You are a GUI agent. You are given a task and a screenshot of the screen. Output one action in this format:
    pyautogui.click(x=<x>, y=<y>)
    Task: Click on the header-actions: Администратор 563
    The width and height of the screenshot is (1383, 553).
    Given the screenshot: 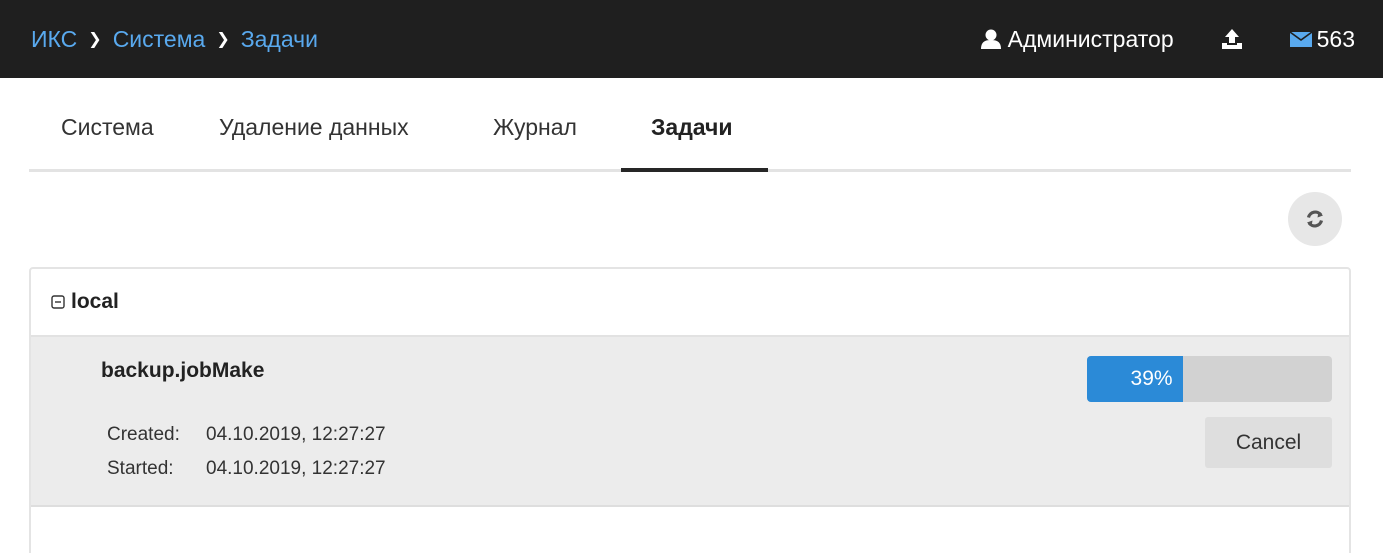 What is the action you would take?
    pyautogui.click(x=1167, y=39)
    